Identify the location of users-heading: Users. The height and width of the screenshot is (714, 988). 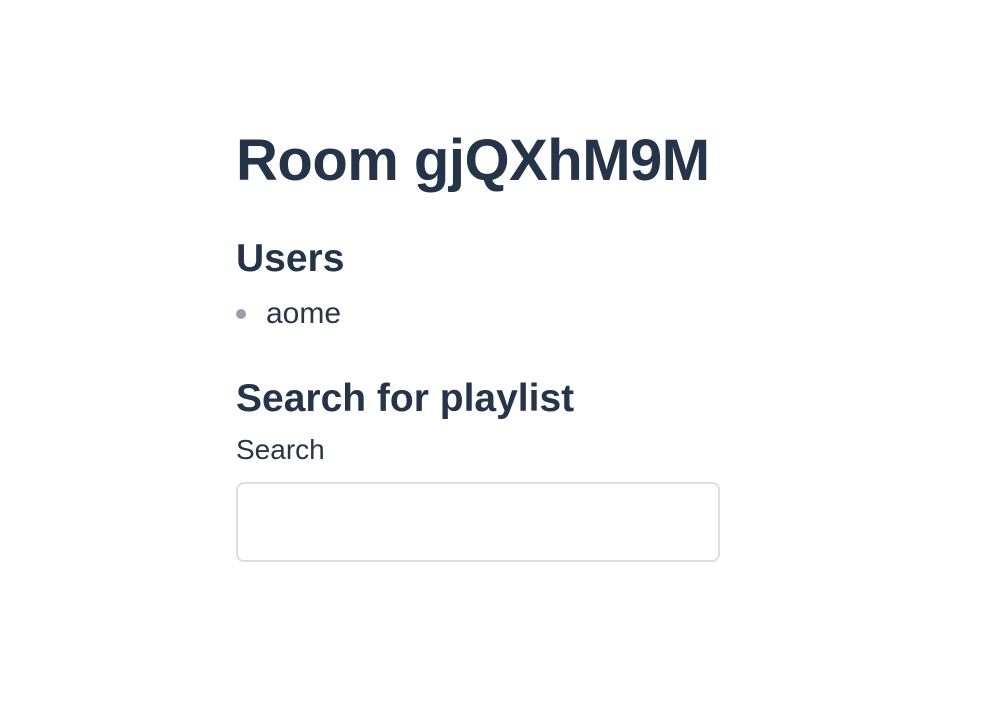
(290, 258).